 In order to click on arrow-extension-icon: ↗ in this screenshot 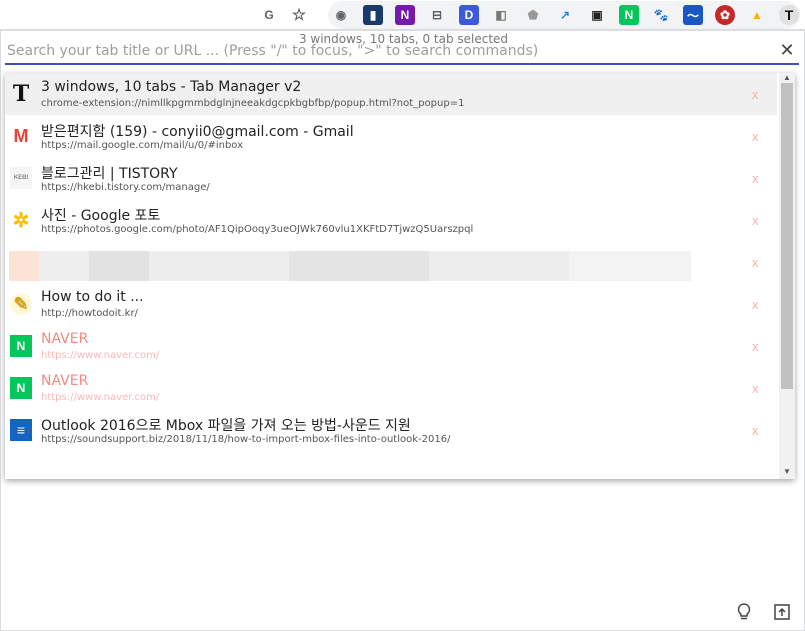, I will do `click(565, 15)`.